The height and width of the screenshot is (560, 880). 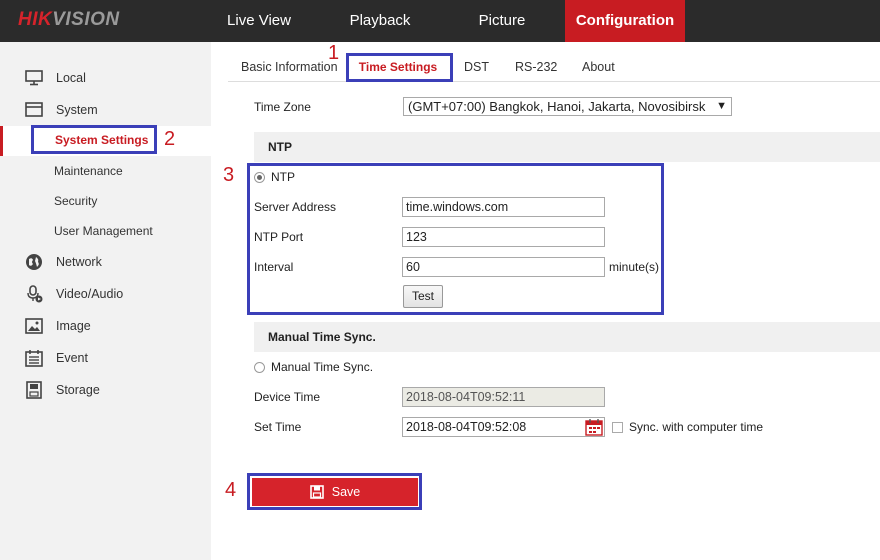 I want to click on ntp-port-label: NTP Port, so click(x=279, y=237).